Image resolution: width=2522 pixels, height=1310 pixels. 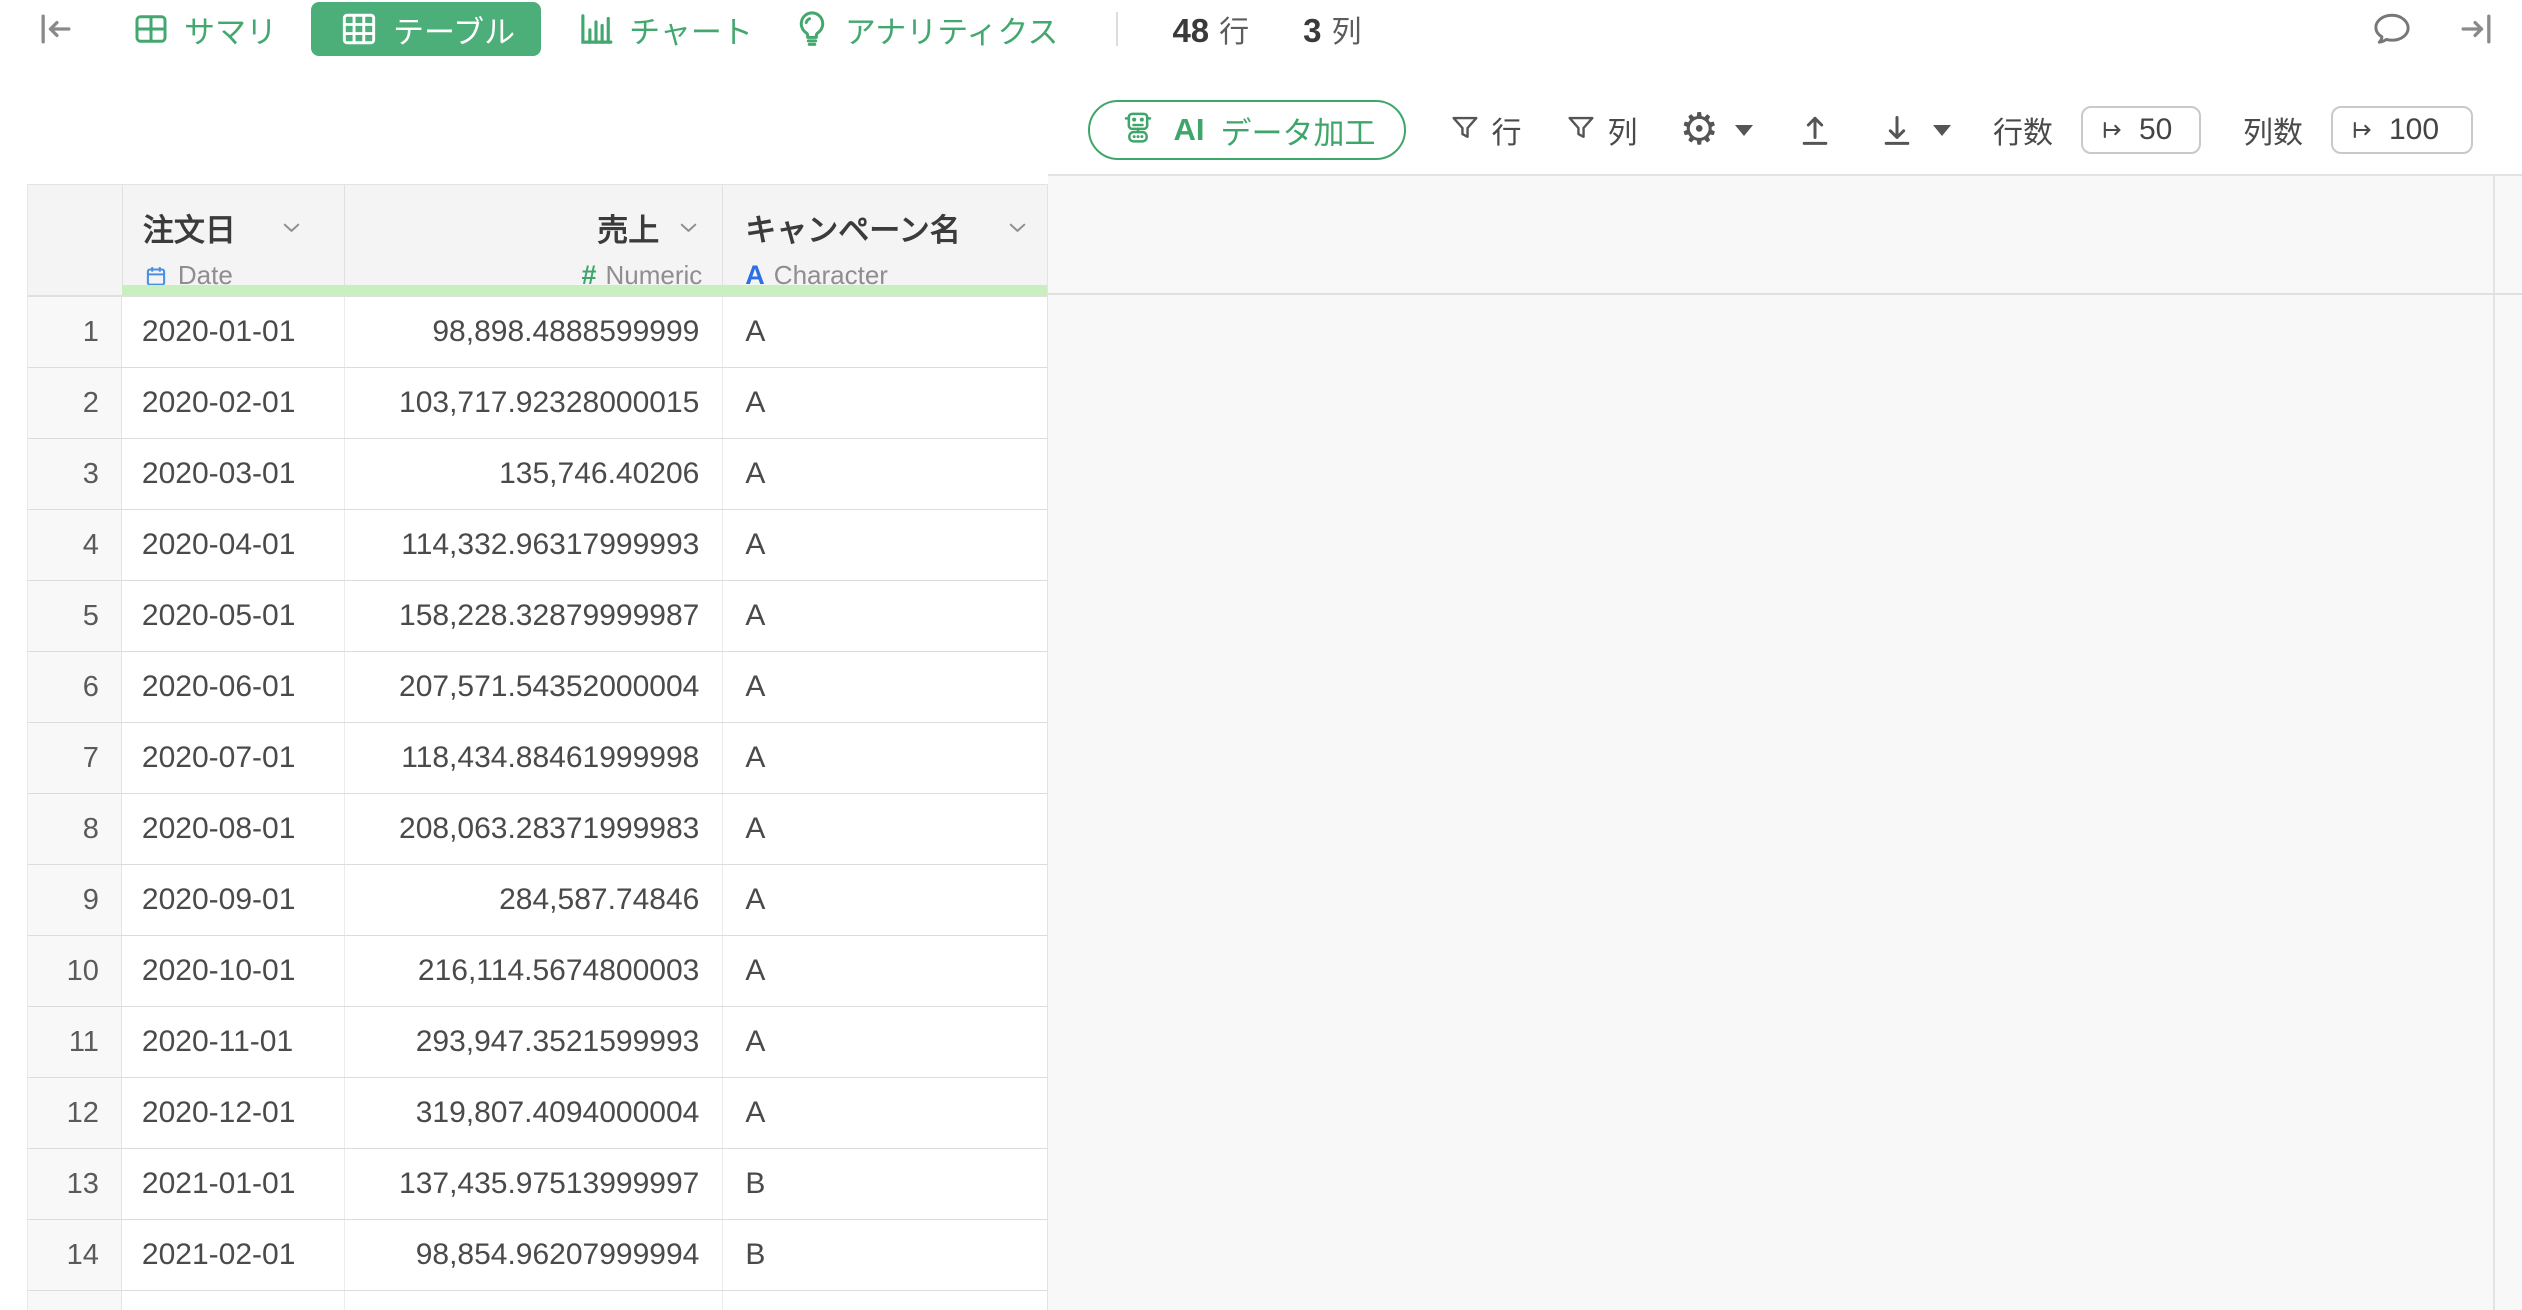 I want to click on sales-cell: 216,114.5674800003, so click(x=533, y=971).